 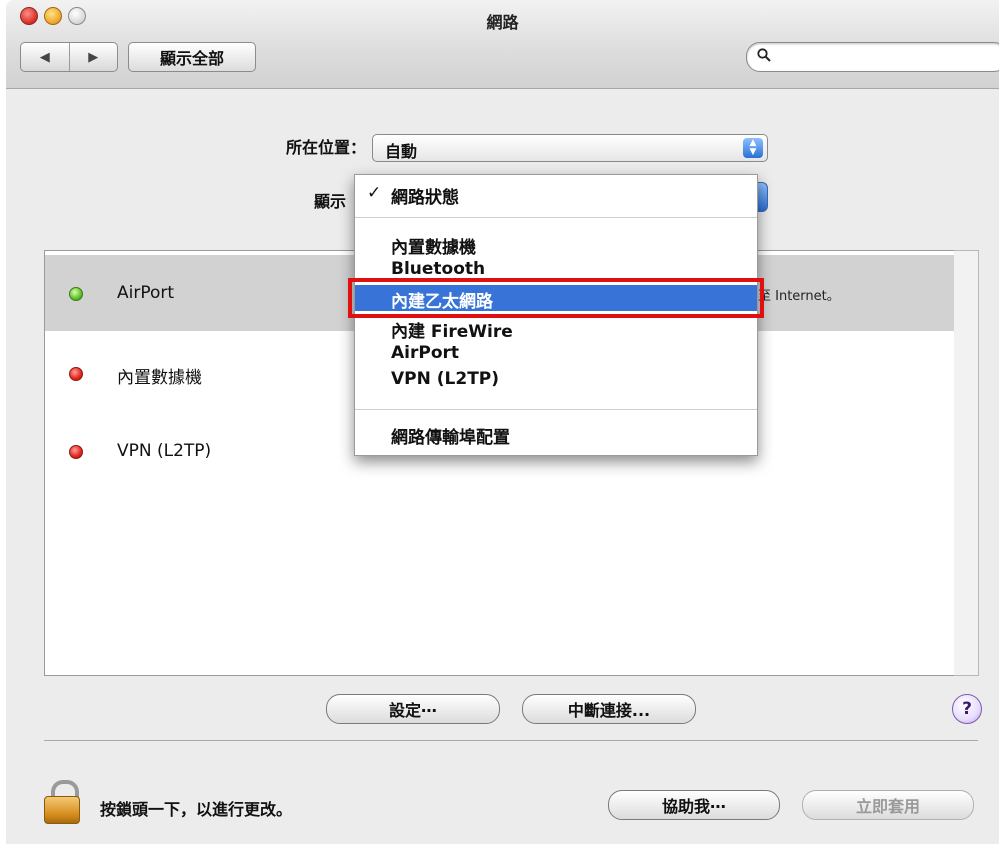 What do you see at coordinates (62, 802) in the screenshot?
I see `lock-icon` at bounding box center [62, 802].